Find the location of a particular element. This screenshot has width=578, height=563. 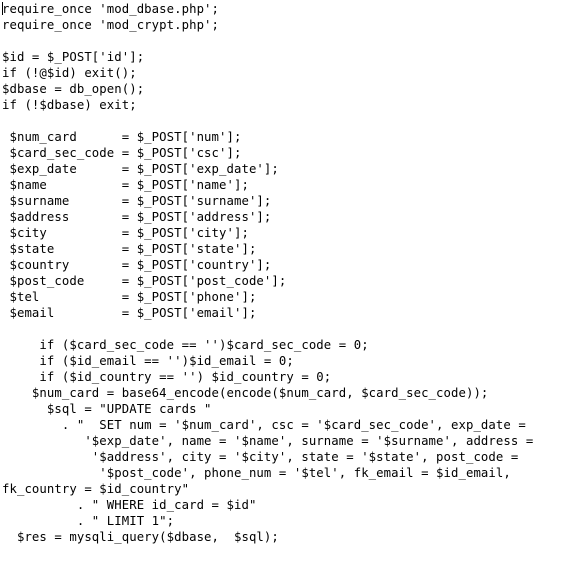

code-line: $name = $_POST['name']; is located at coordinates (125, 185).